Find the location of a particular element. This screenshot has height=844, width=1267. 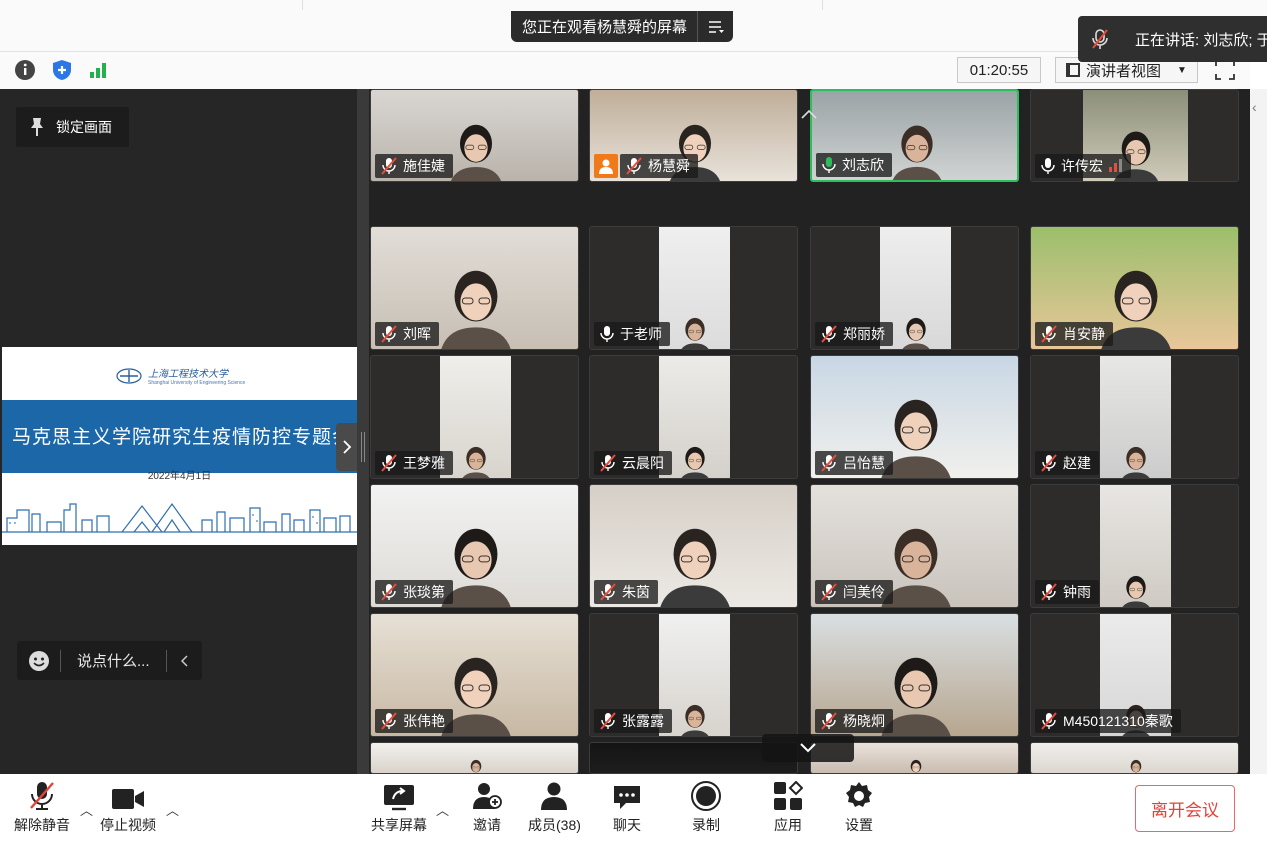

participant-tile: 钟雨 is located at coordinates (1134, 546).